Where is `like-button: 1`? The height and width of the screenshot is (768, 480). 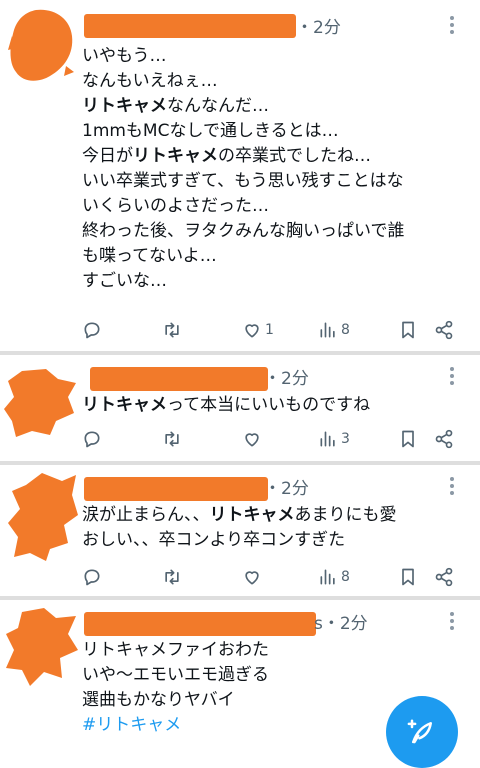
like-button: 1 is located at coordinates (258, 330).